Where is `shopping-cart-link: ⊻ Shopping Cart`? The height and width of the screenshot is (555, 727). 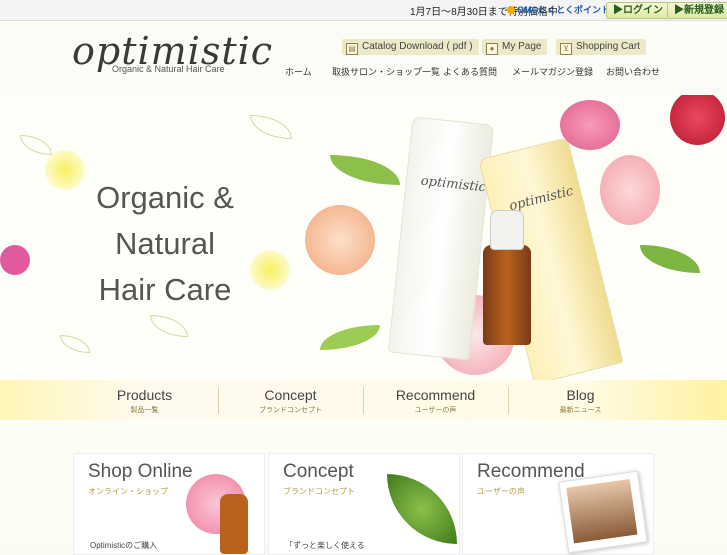 shopping-cart-link: ⊻ Shopping Cart is located at coordinates (601, 47).